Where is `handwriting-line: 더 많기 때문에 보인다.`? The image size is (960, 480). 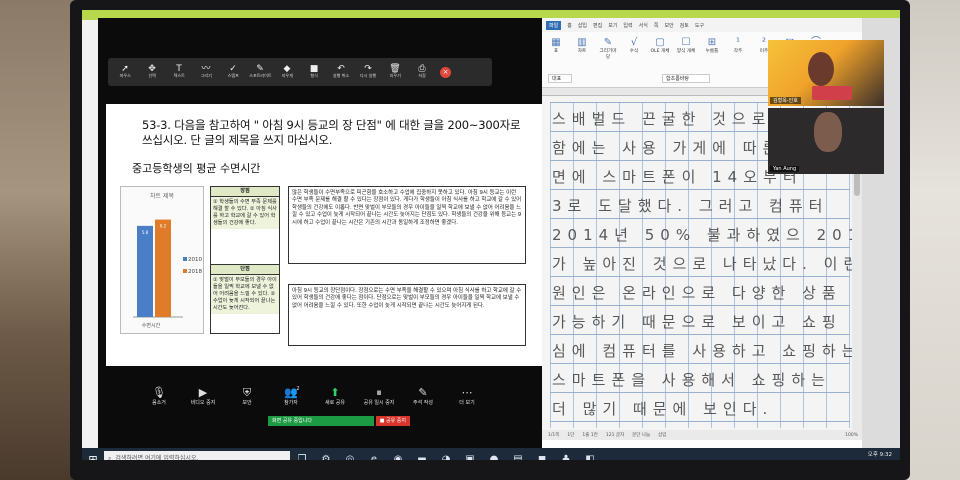
handwriting-line: 더 많기 때문에 보인다. is located at coordinates (663, 409).